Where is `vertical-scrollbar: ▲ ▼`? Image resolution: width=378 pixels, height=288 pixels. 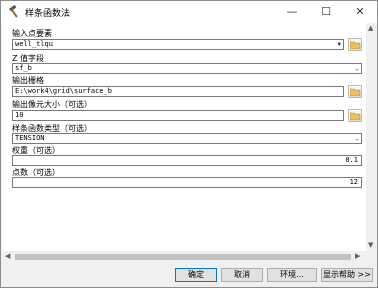
vertical-scrollbar: ▲ ▼ is located at coordinates (371, 143).